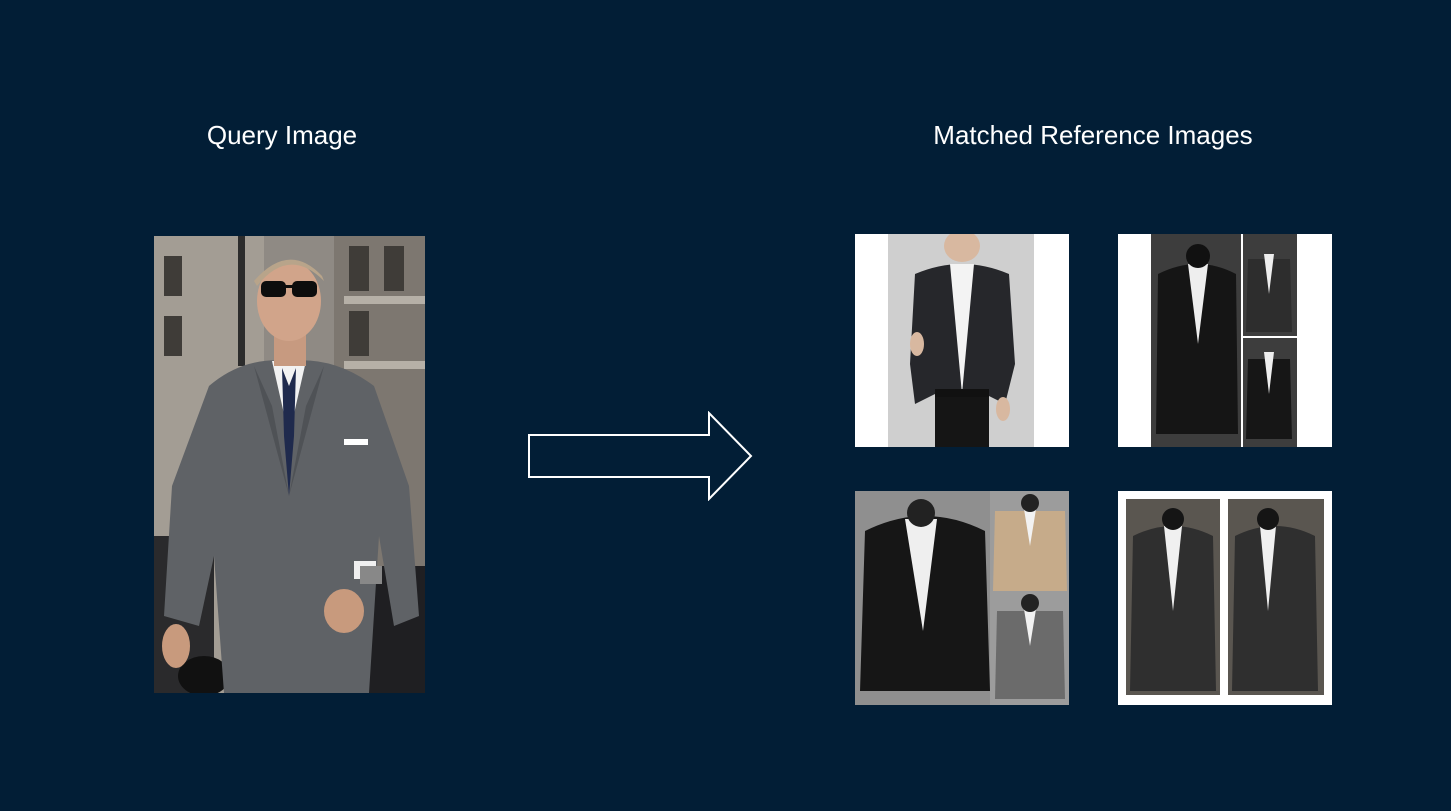  I want to click on charcoal-cardigan-photo, so click(1225, 598).